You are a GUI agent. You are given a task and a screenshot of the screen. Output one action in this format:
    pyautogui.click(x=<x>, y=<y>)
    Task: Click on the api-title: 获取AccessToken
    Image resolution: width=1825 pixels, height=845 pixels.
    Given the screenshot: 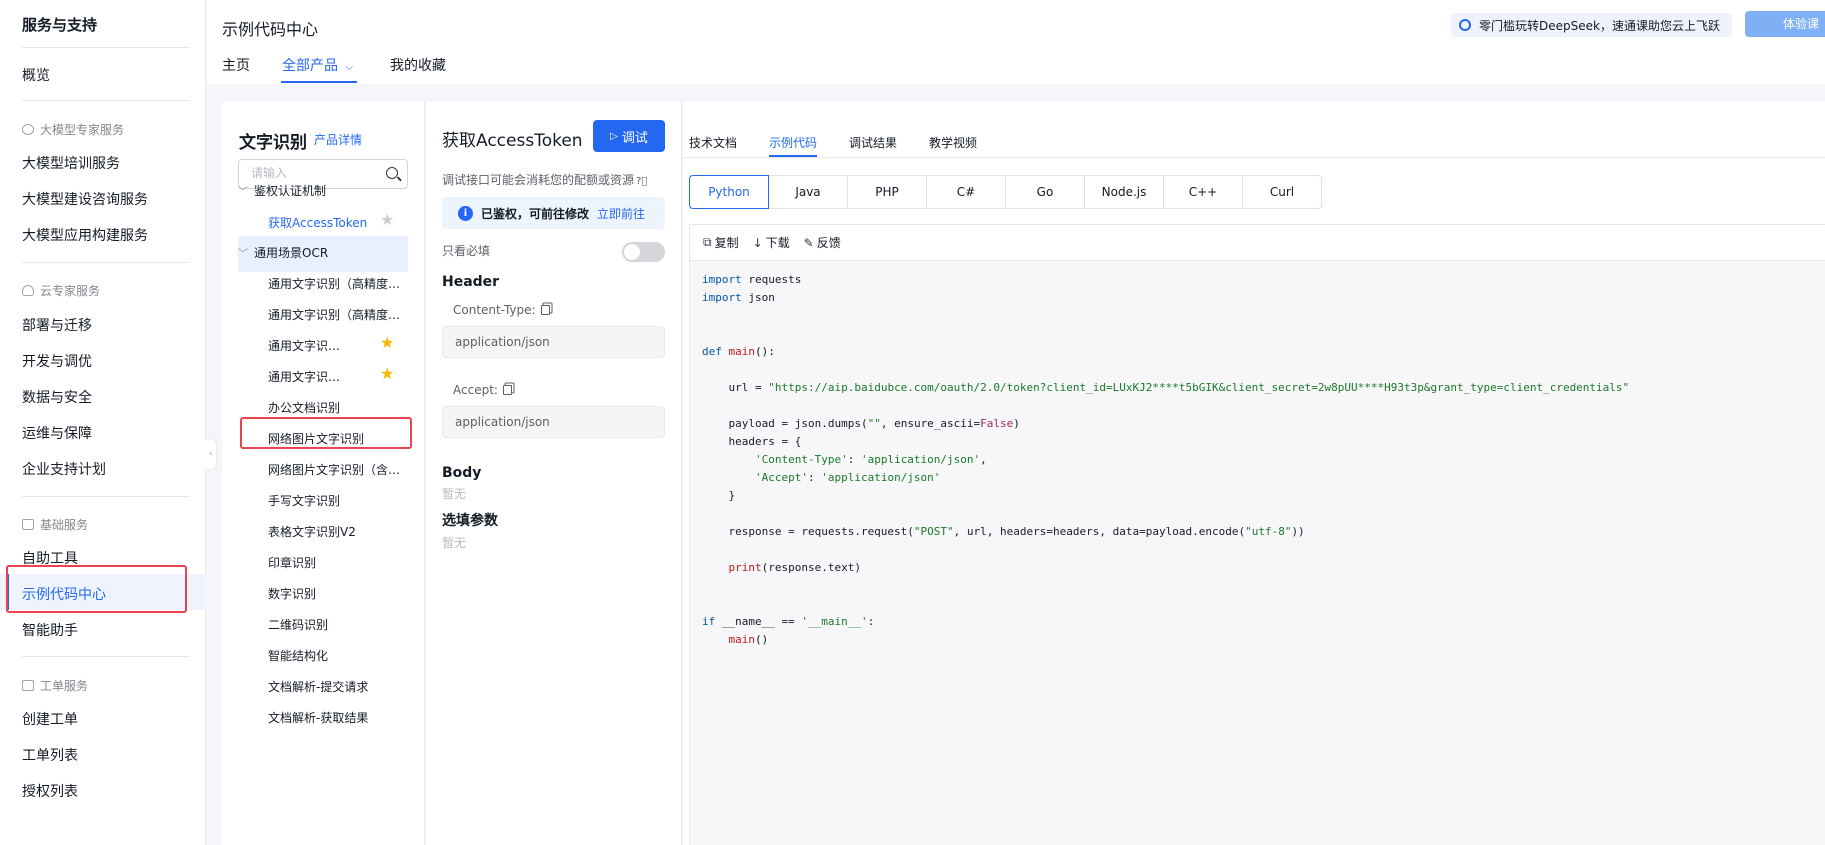 What is the action you would take?
    pyautogui.click(x=512, y=141)
    